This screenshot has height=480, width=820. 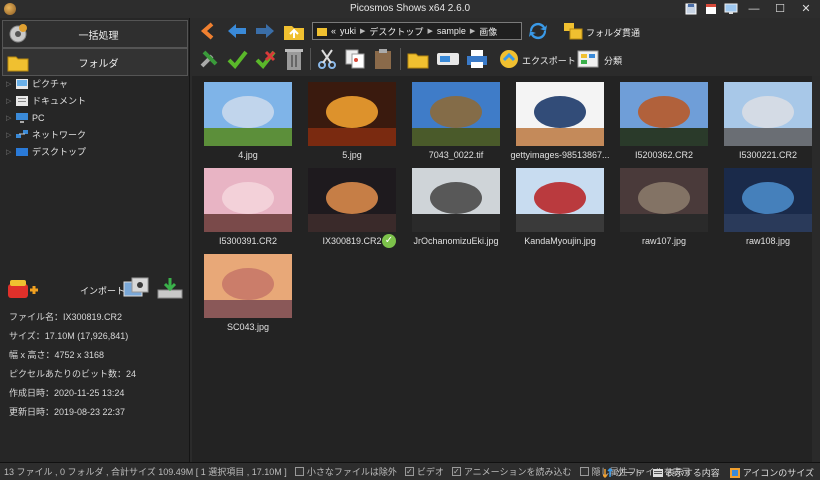 I want to click on thumbnail-caption: 5.jpg, so click(x=352, y=155).